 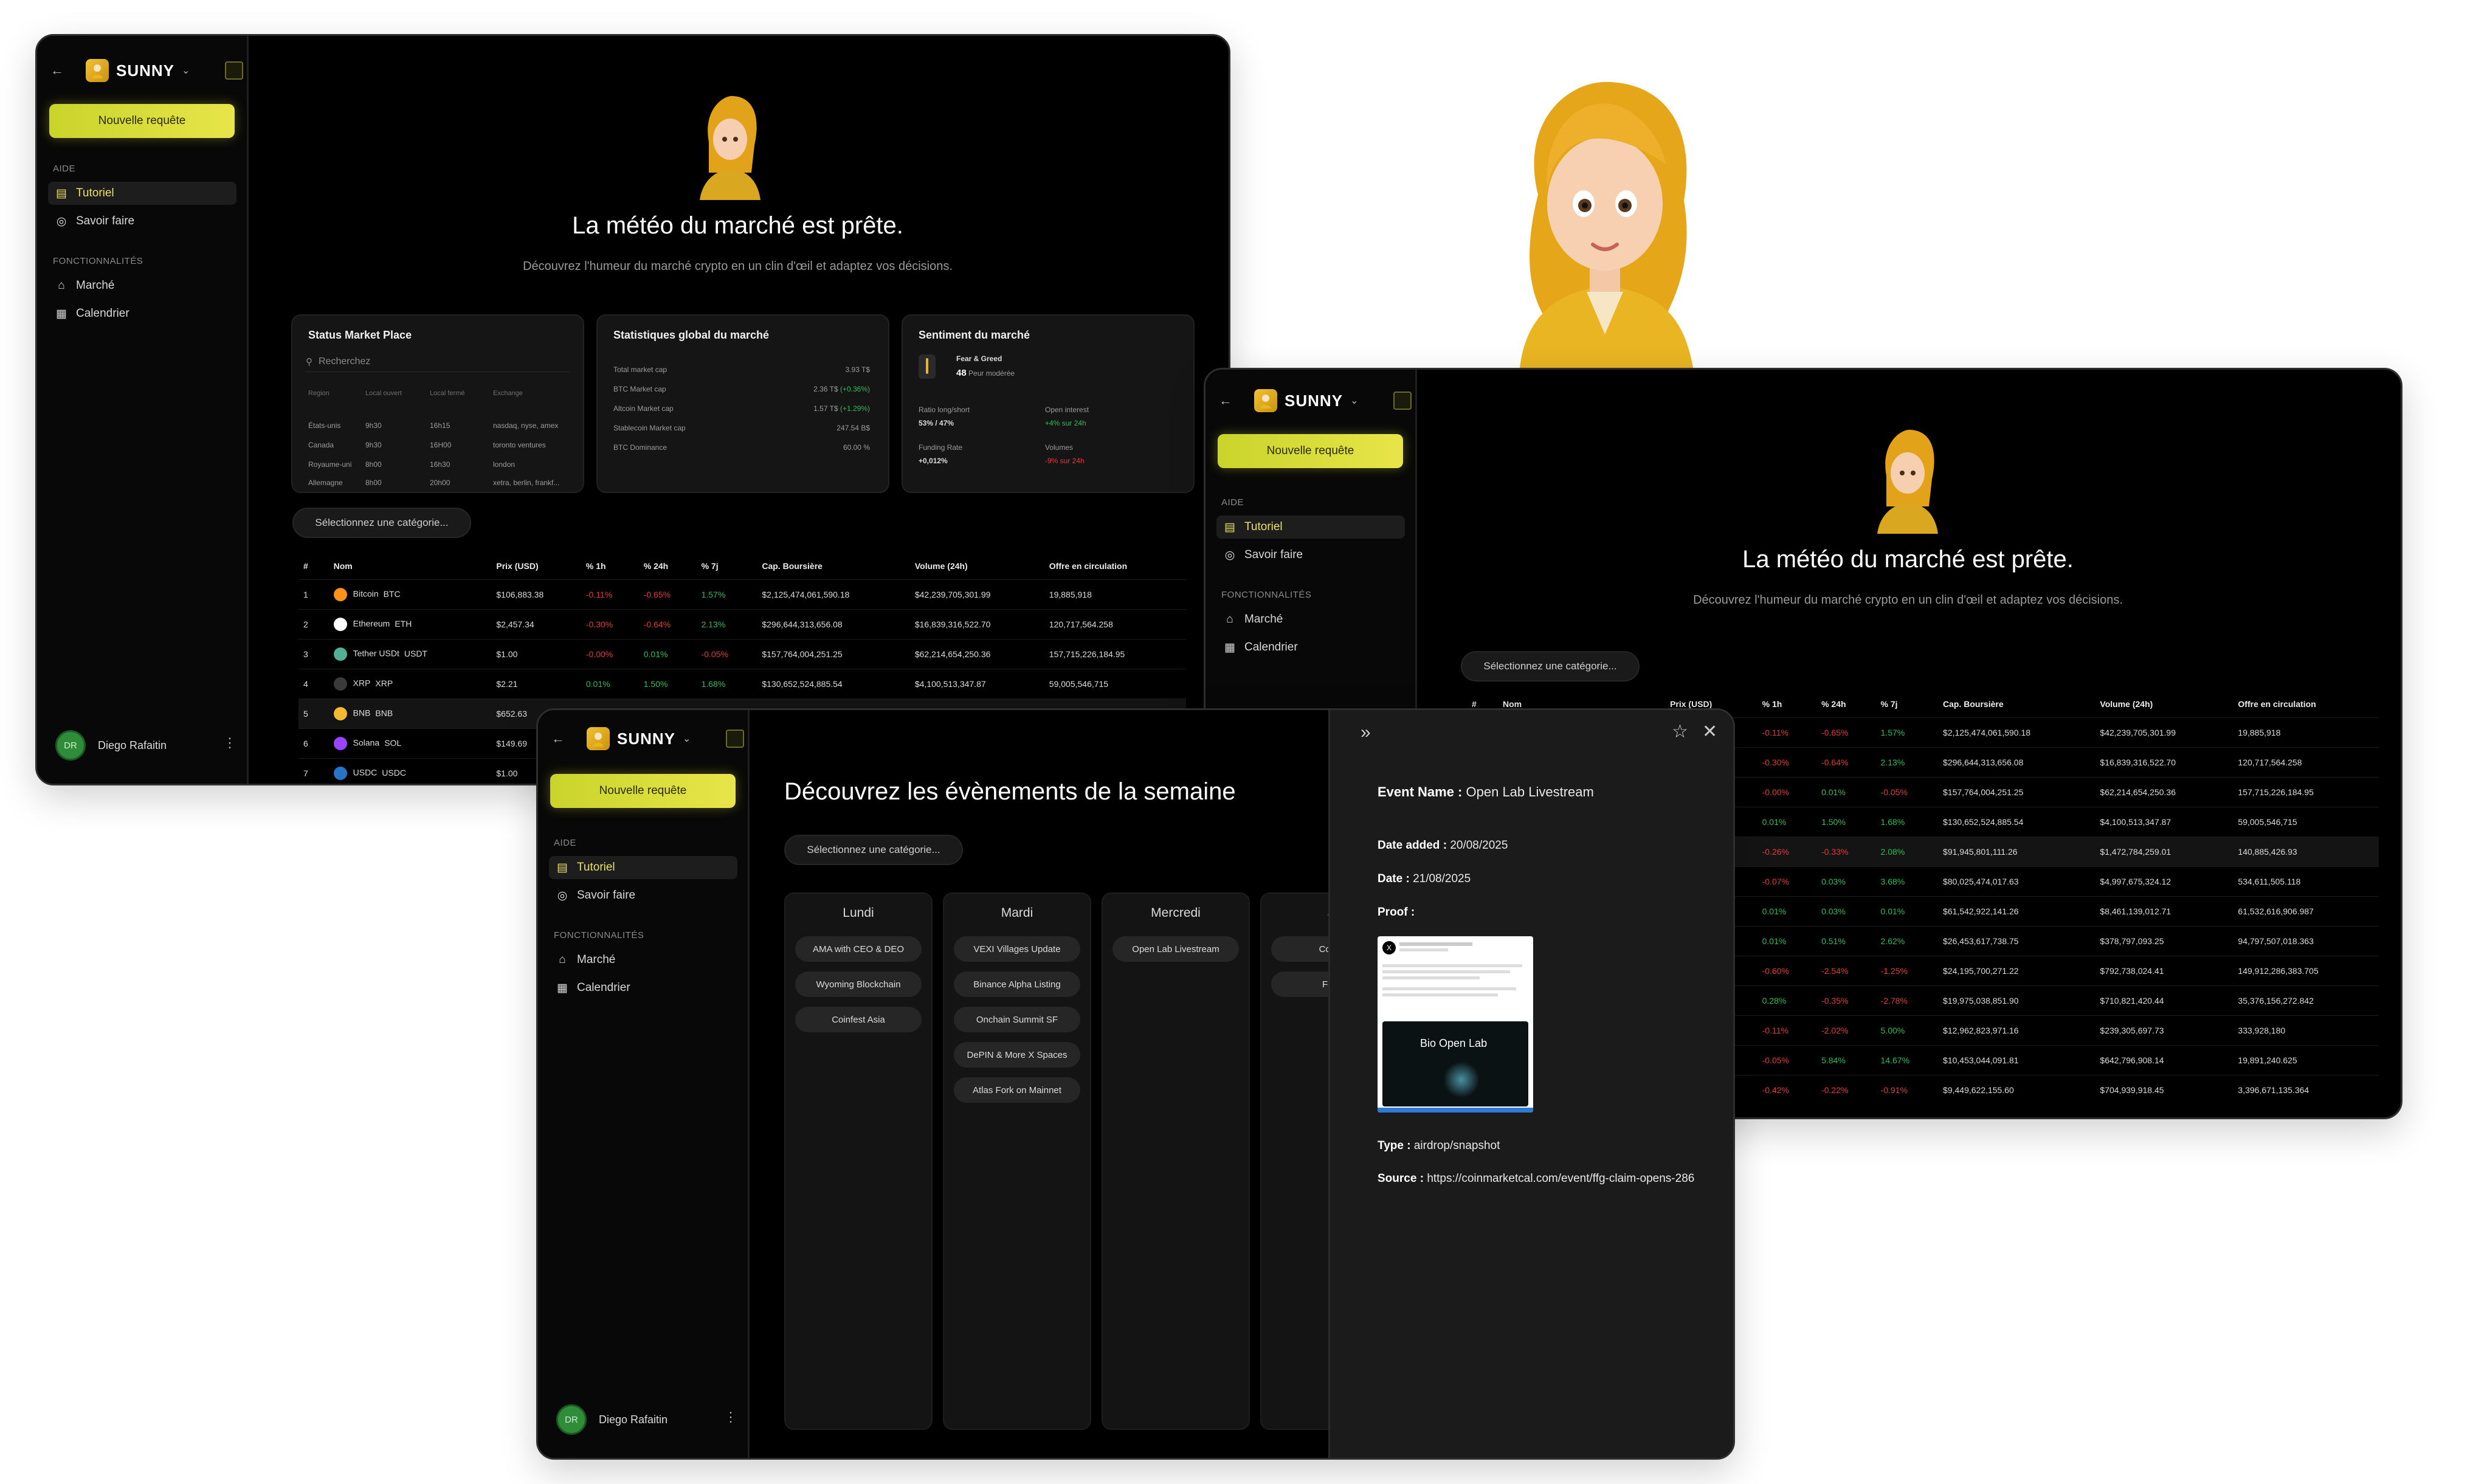 I want to click on coin-symbol: BTC, so click(x=392, y=593).